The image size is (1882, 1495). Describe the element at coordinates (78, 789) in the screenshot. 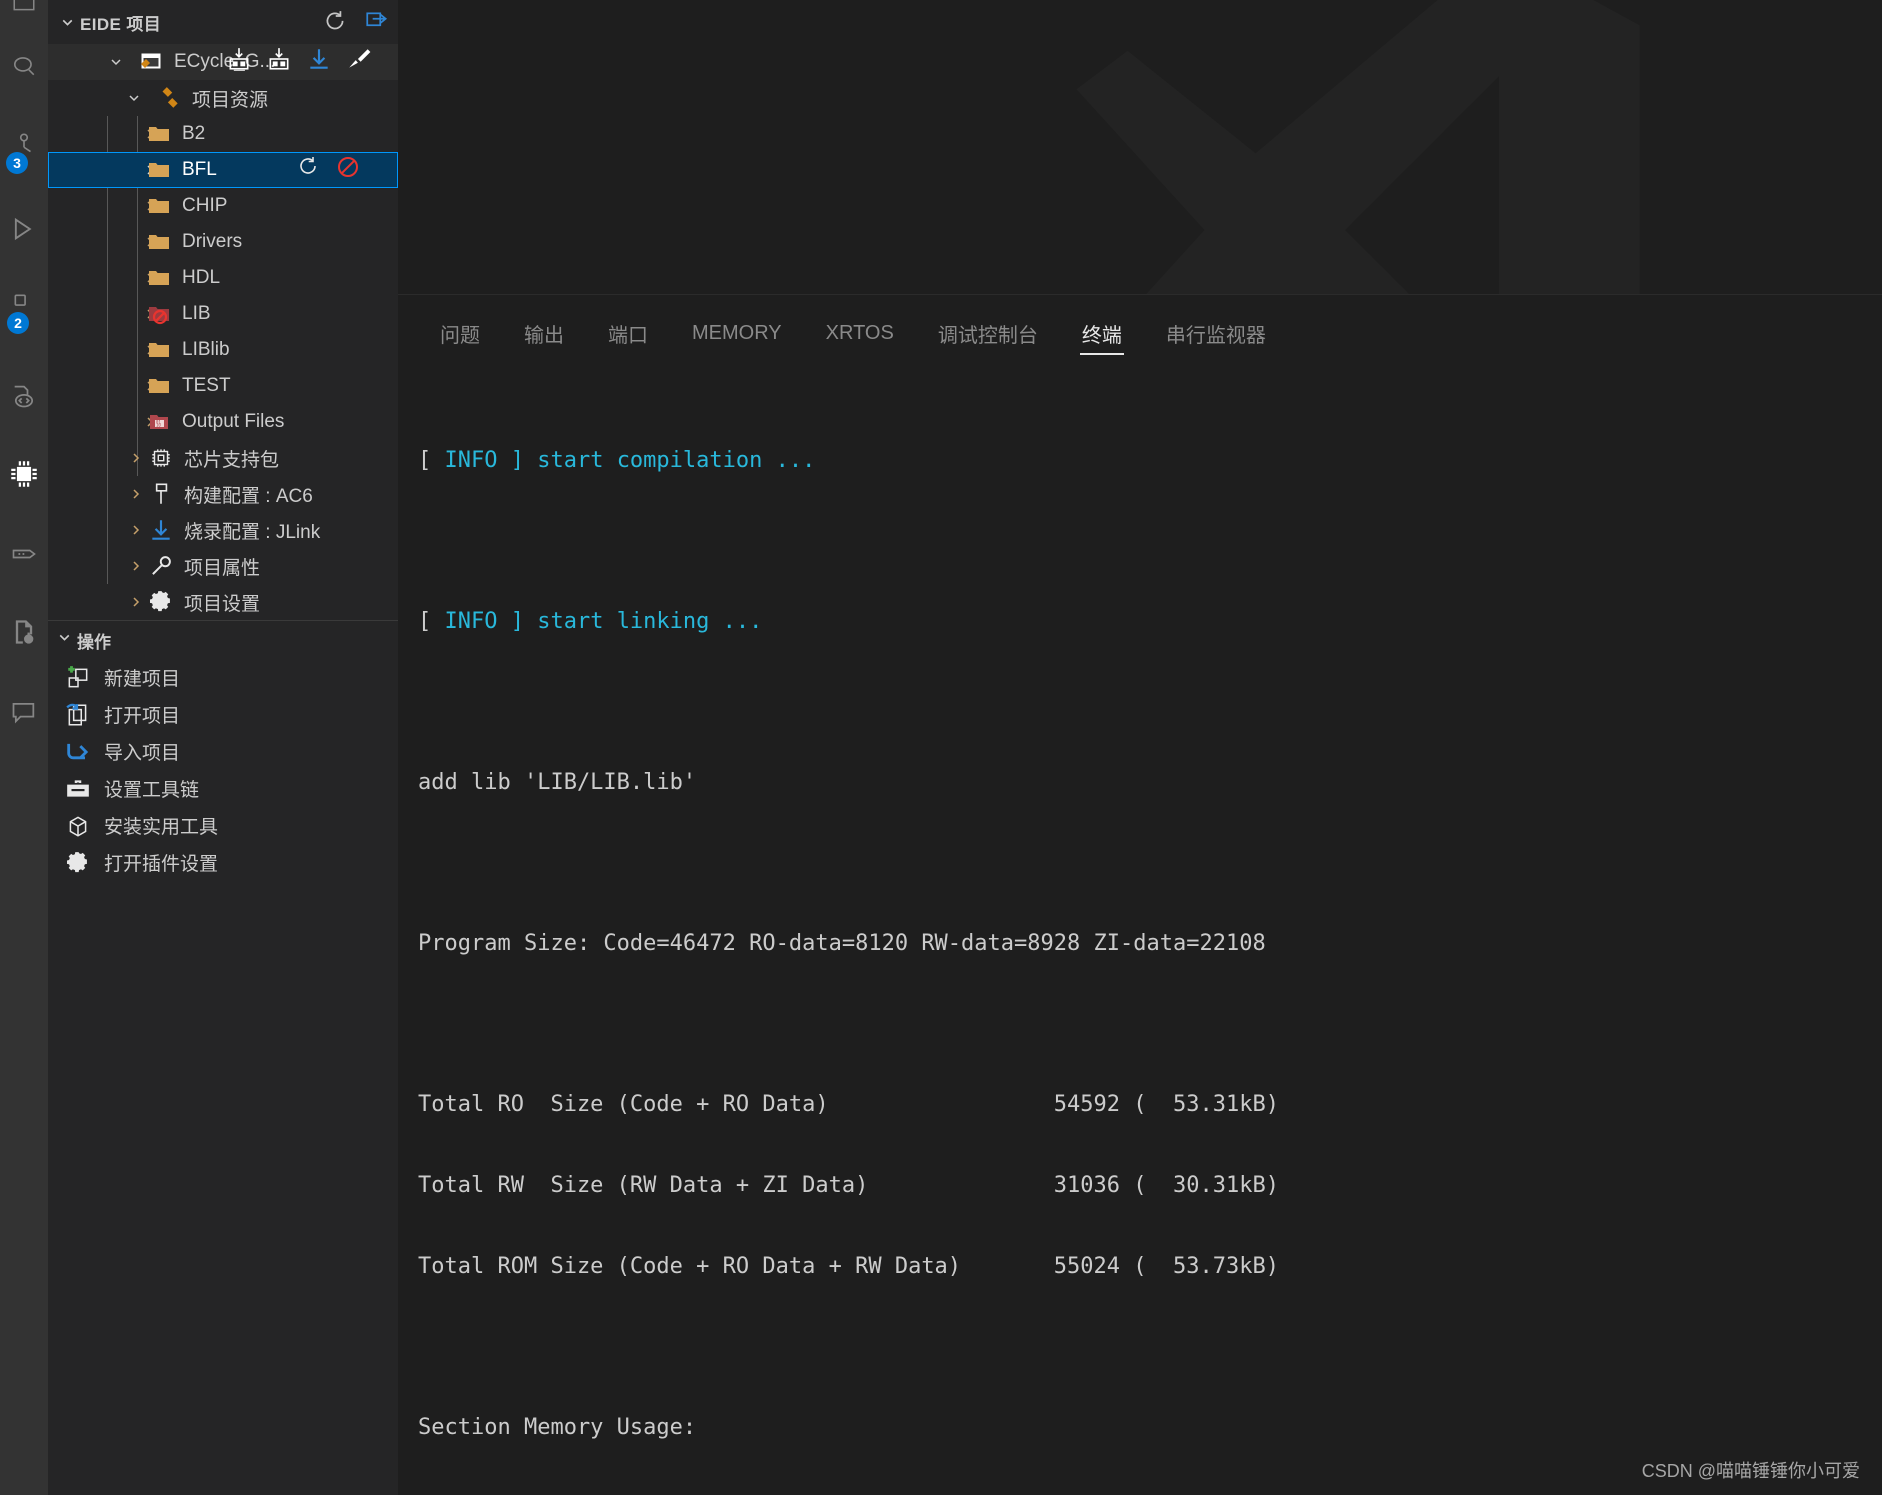

I see `toolchain-icon` at that location.